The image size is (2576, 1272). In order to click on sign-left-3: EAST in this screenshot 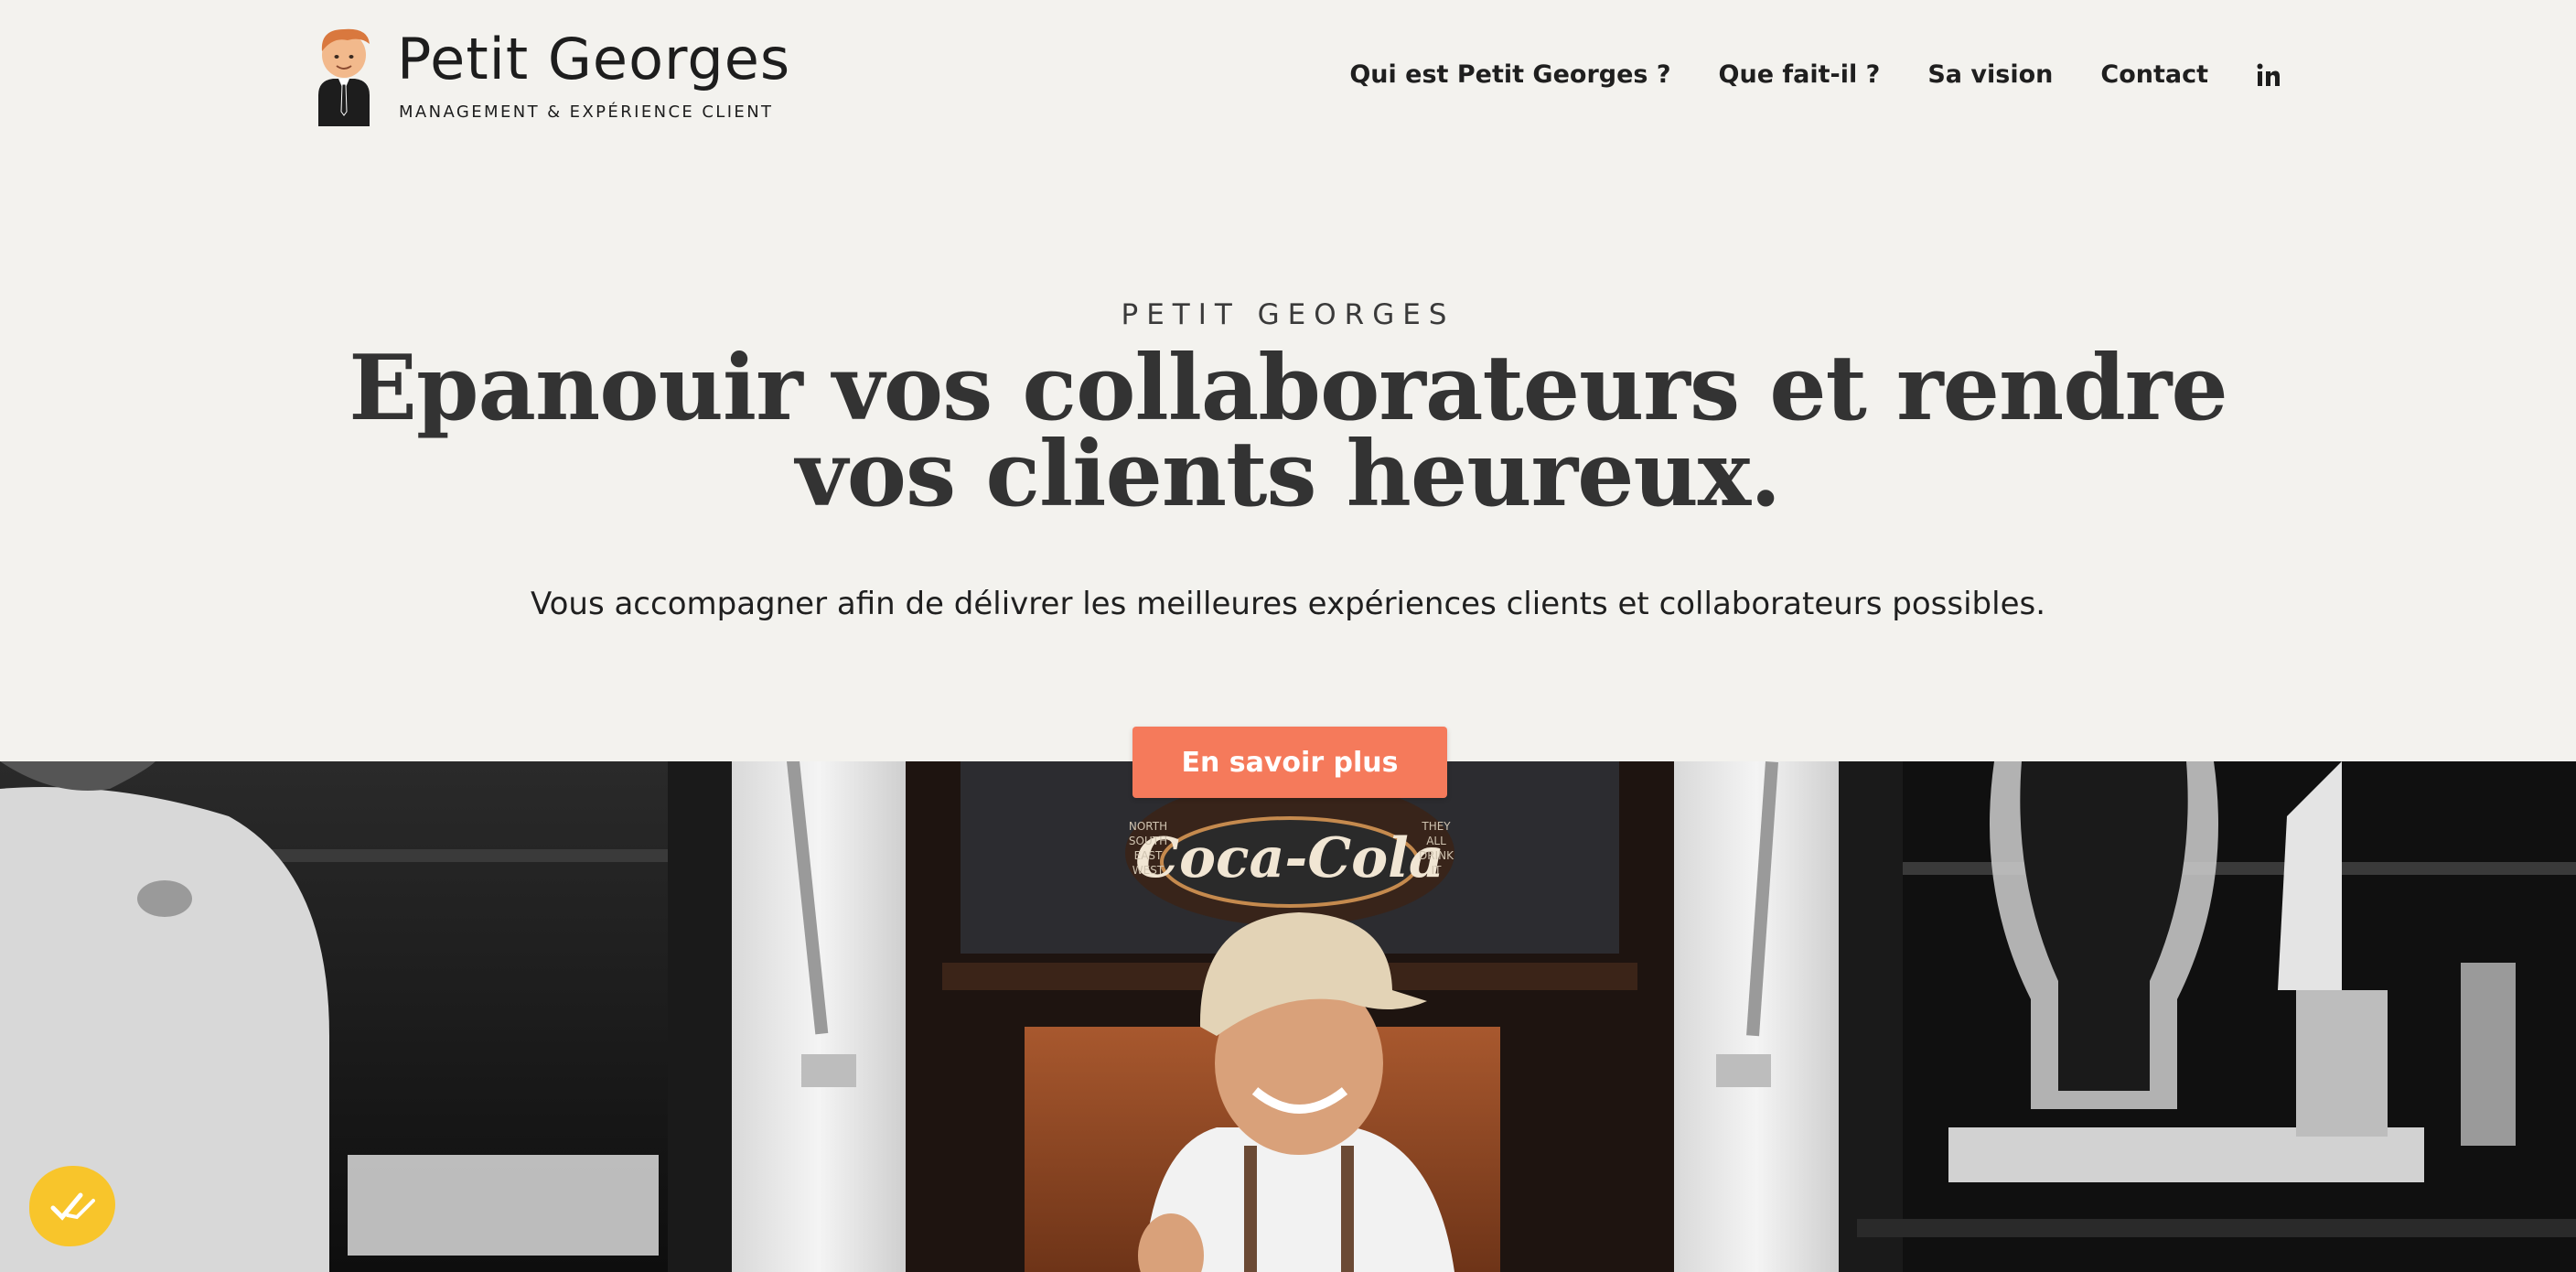, I will do `click(1148, 856)`.